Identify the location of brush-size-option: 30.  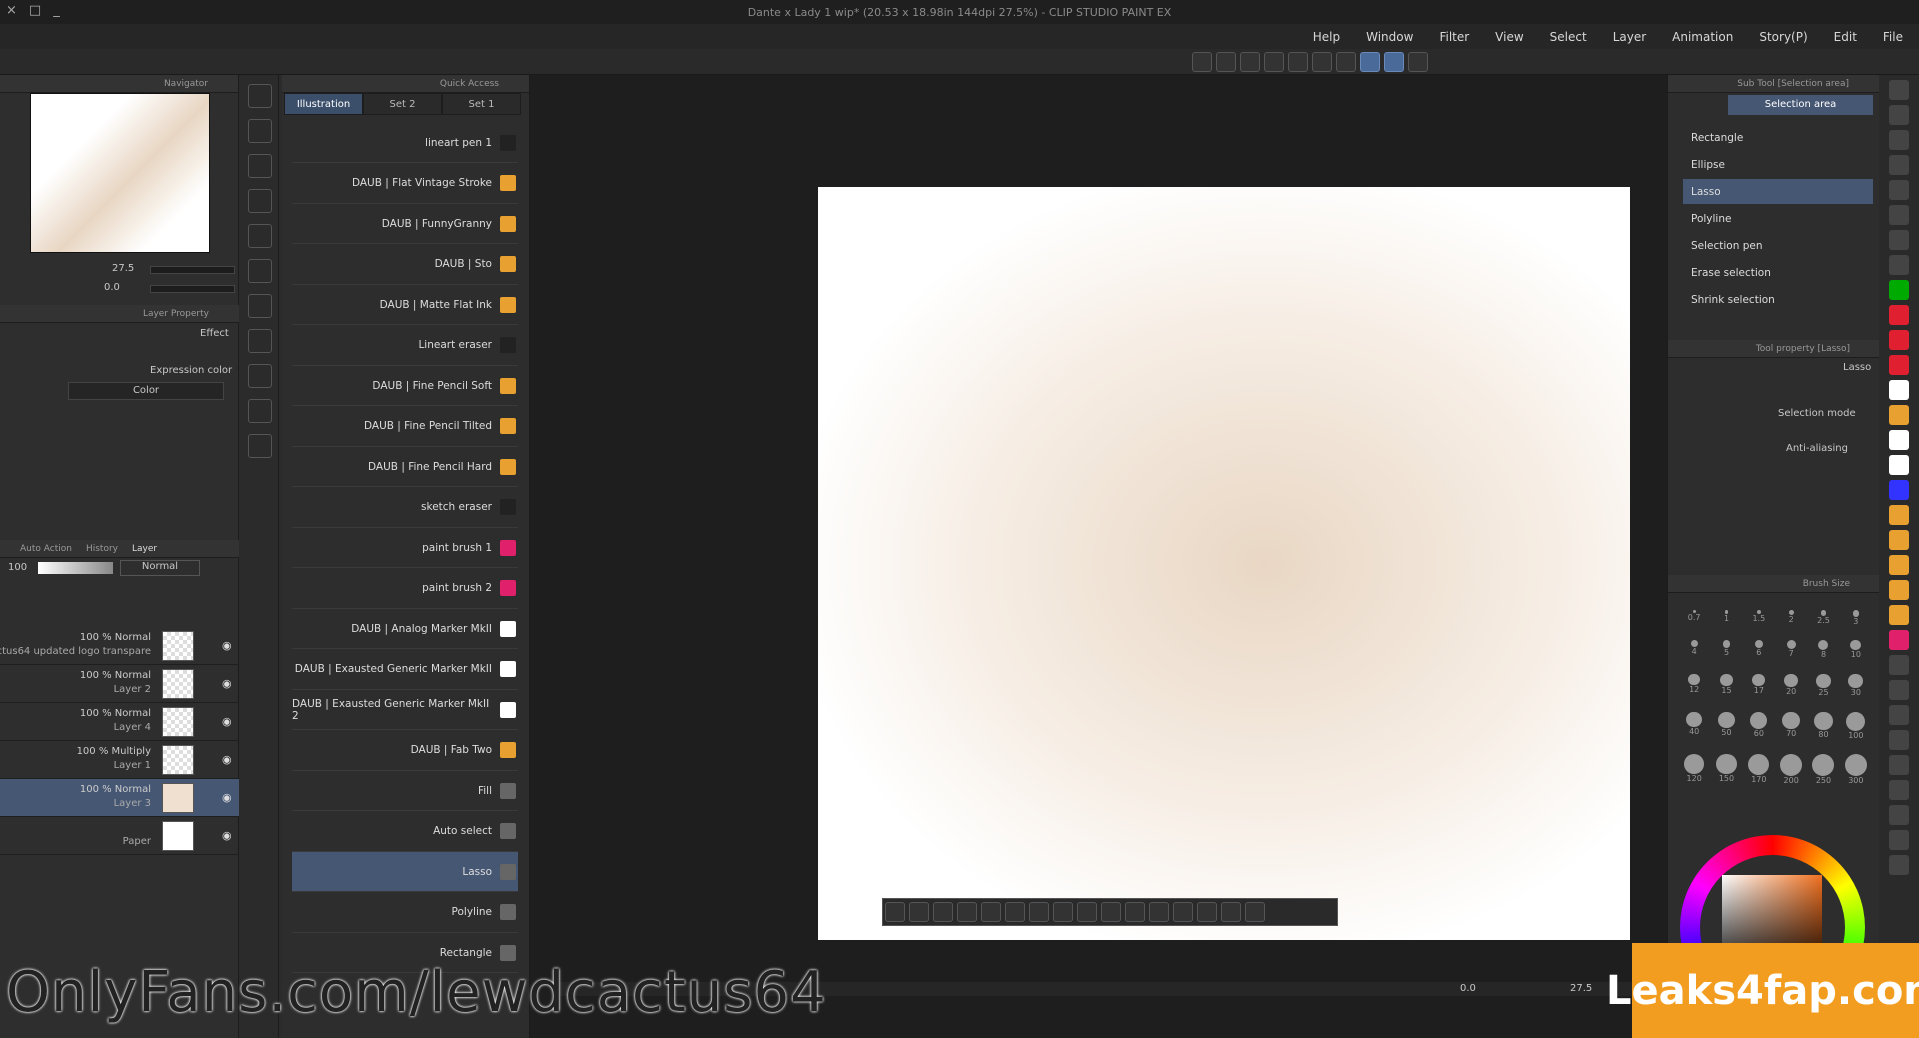
(1856, 690).